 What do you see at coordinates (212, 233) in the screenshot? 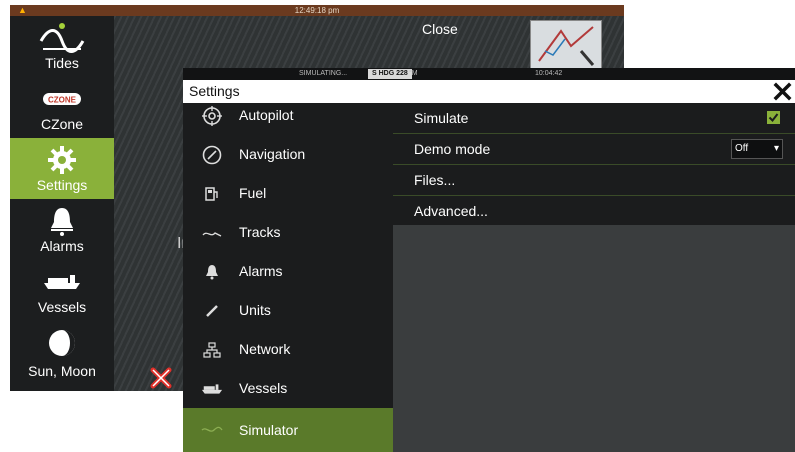
I see `tracks-icon` at bounding box center [212, 233].